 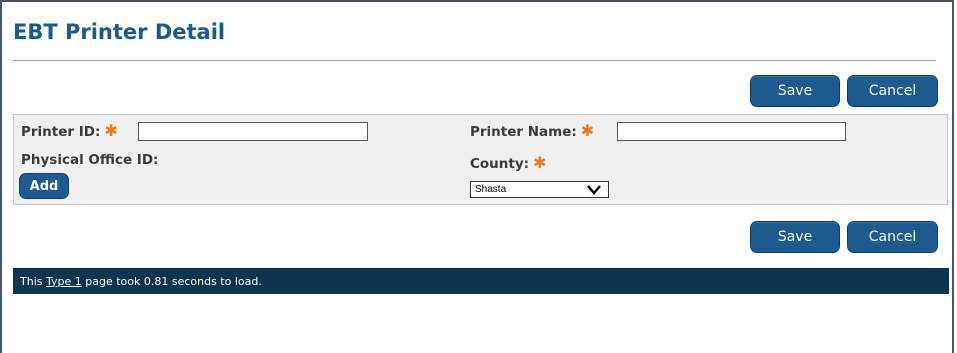 I want to click on printer-id-label: Printer ID:, so click(x=61, y=132).